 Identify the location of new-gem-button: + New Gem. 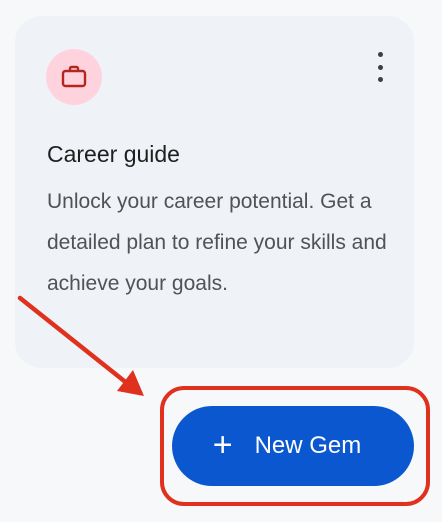
(293, 446).